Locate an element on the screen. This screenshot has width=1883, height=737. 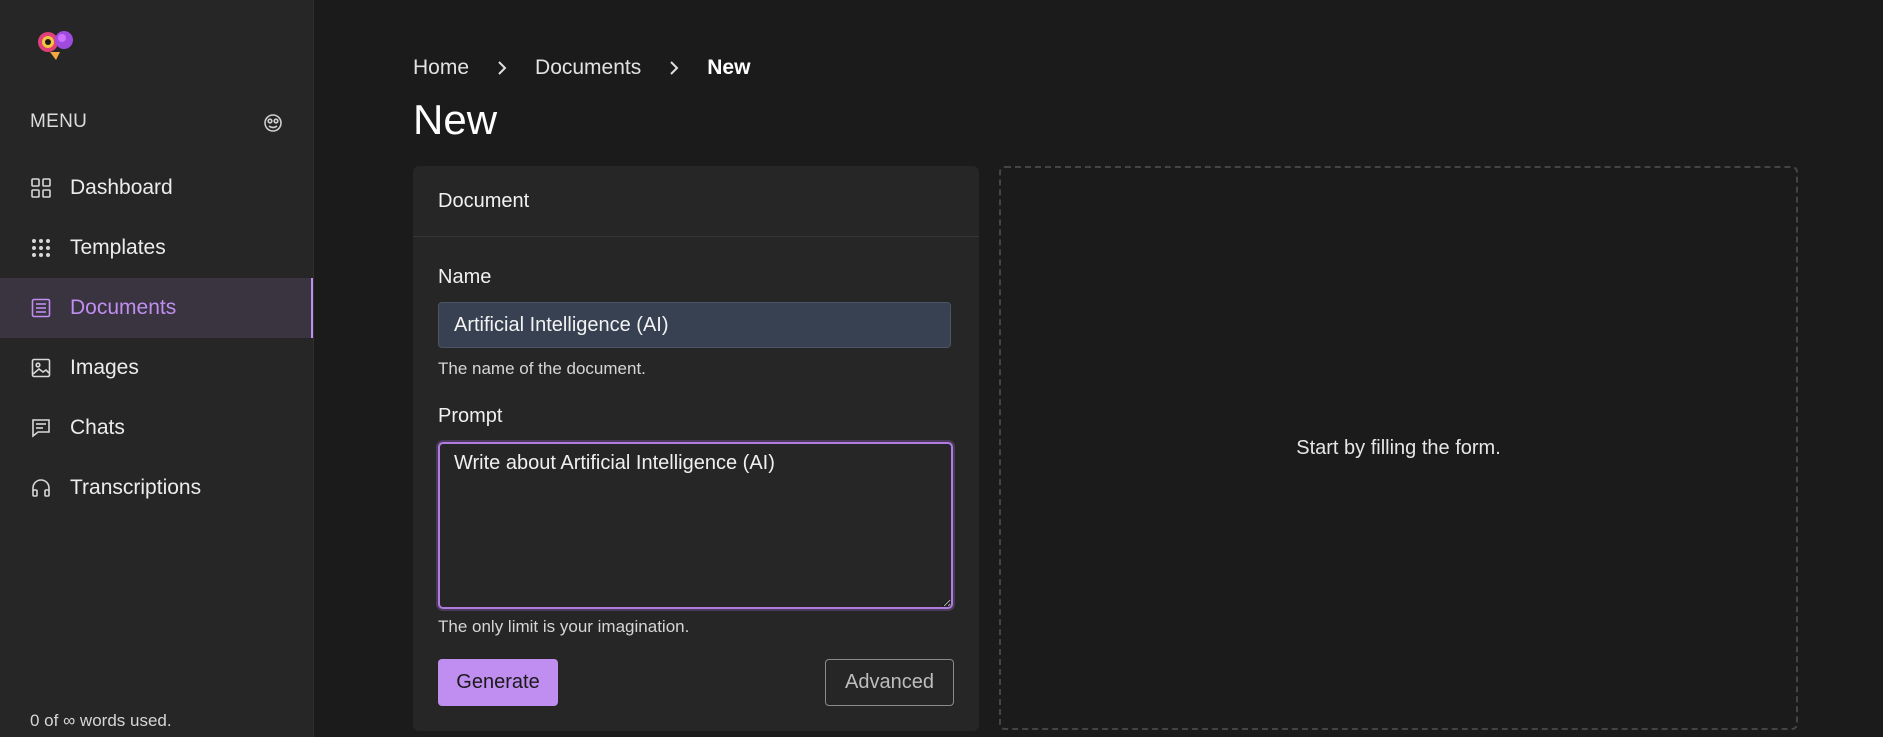
name-help-text: The name of the document. is located at coordinates (542, 368).